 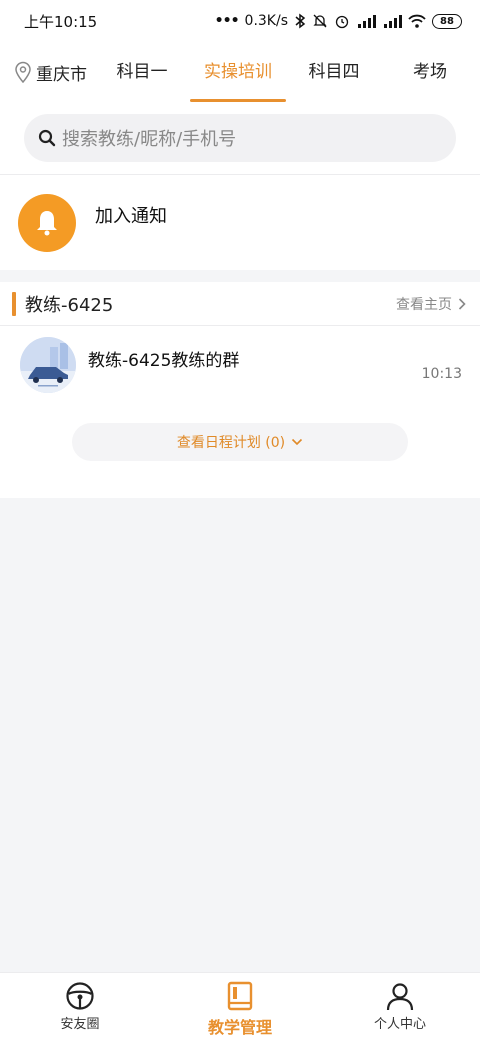 I want to click on person-icon, so click(x=400, y=997).